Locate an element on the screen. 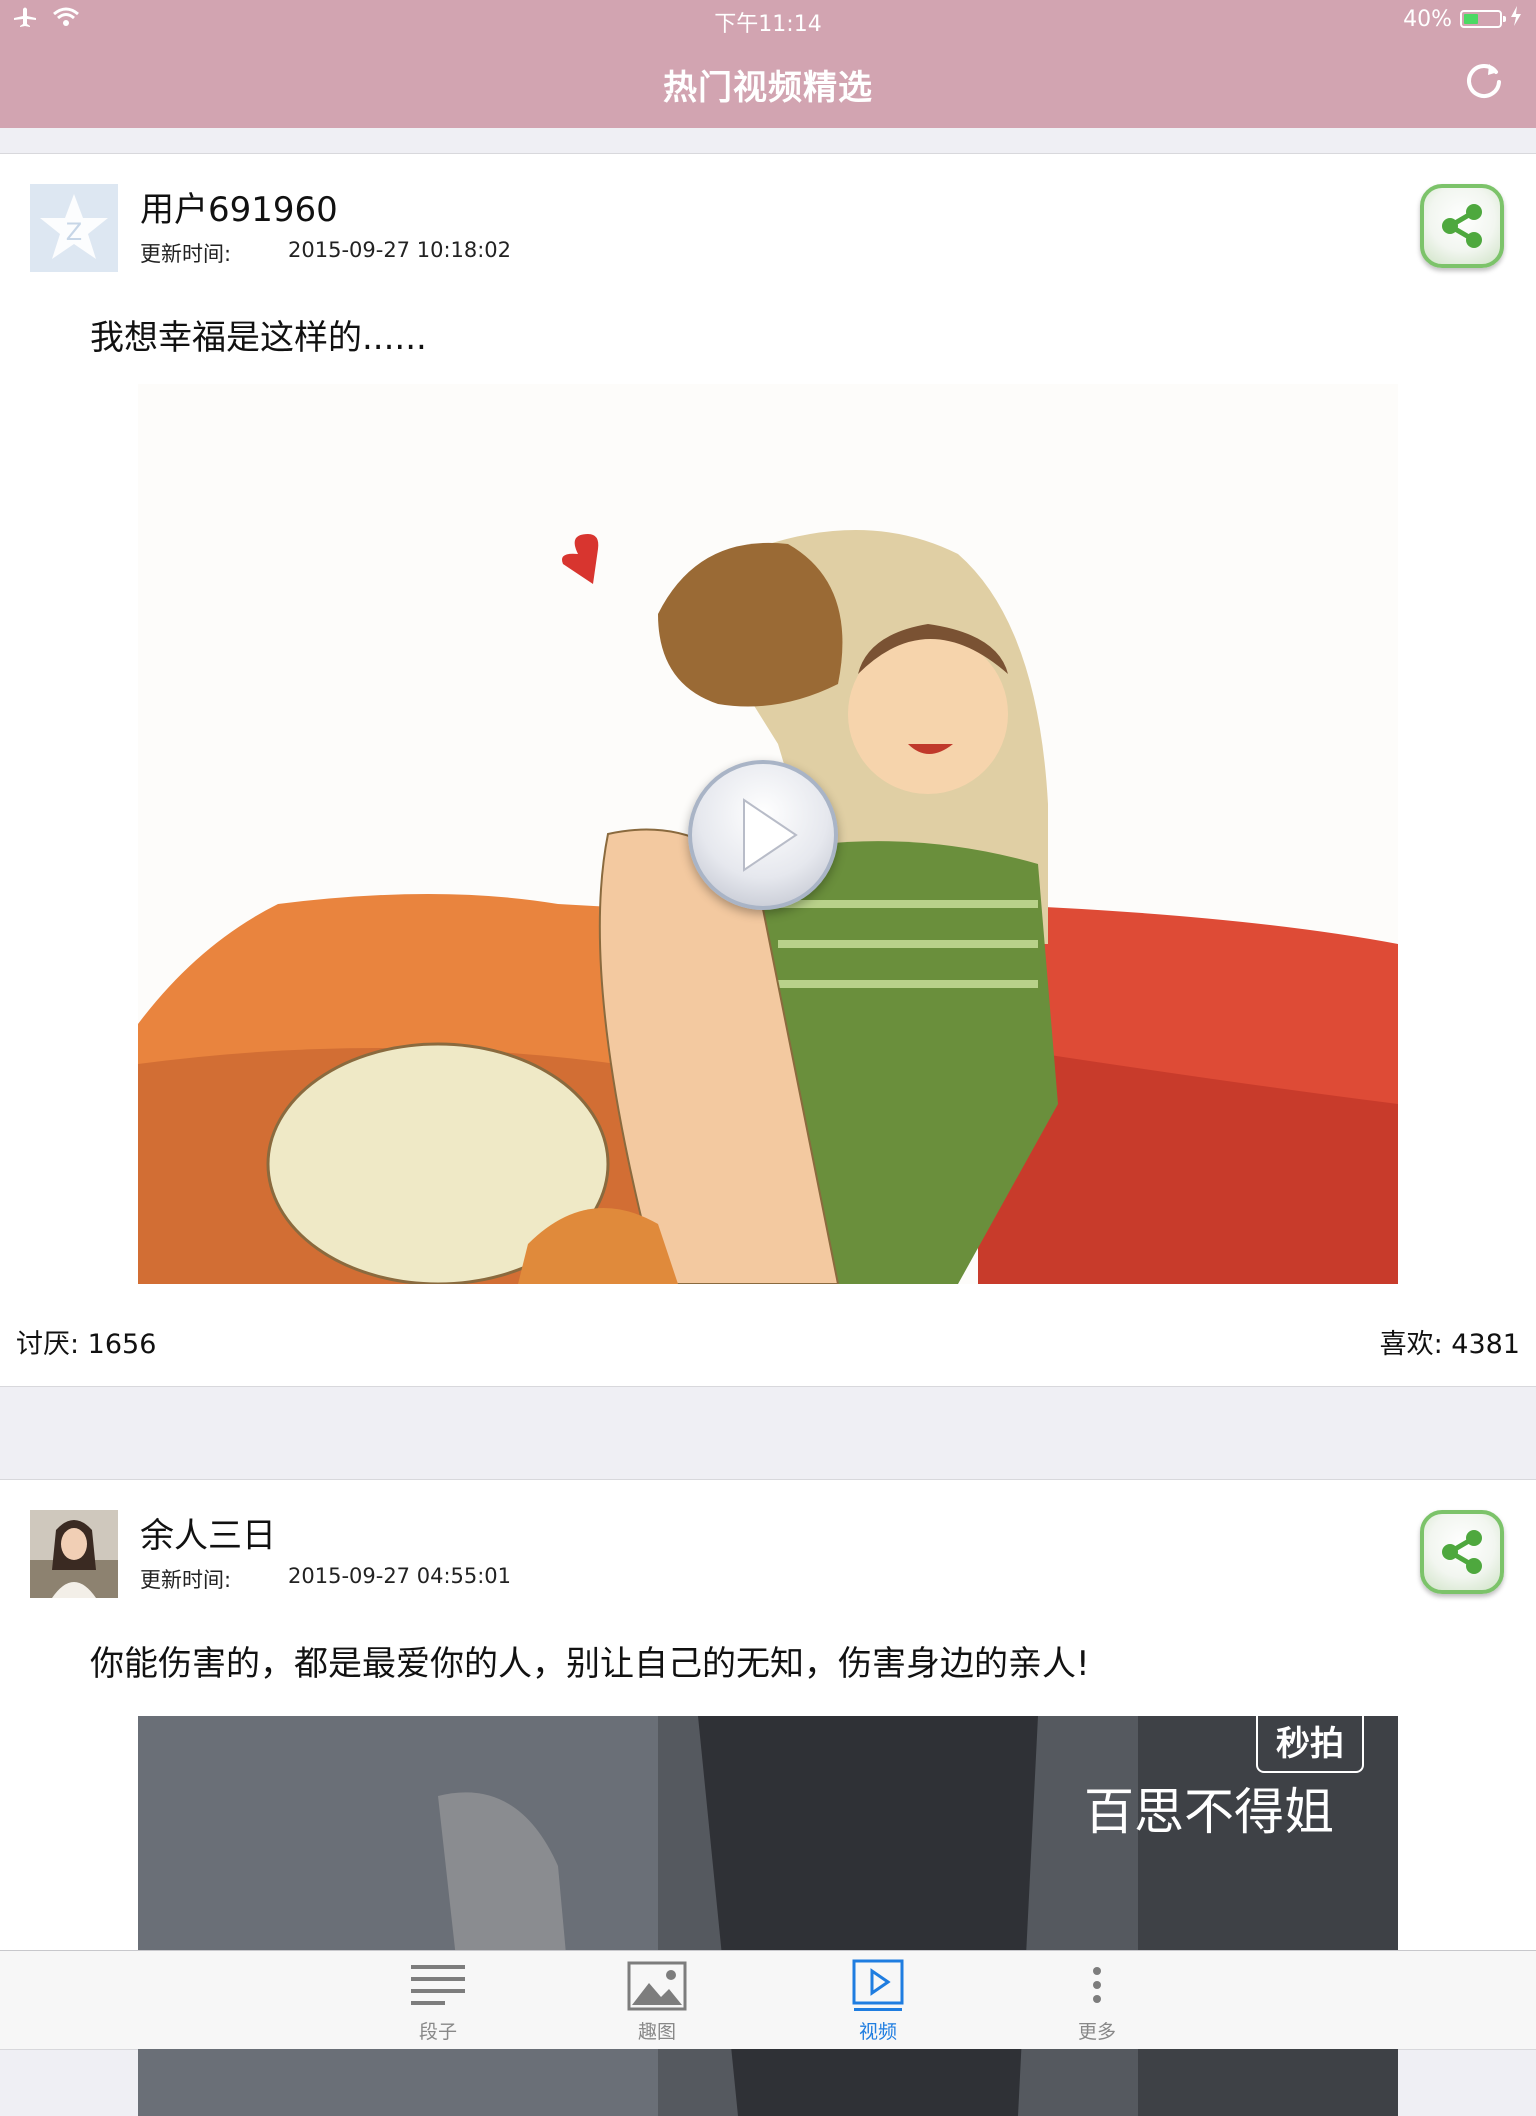 The height and width of the screenshot is (2116, 1536). tab-more: 更多 is located at coordinates (1097, 2001).